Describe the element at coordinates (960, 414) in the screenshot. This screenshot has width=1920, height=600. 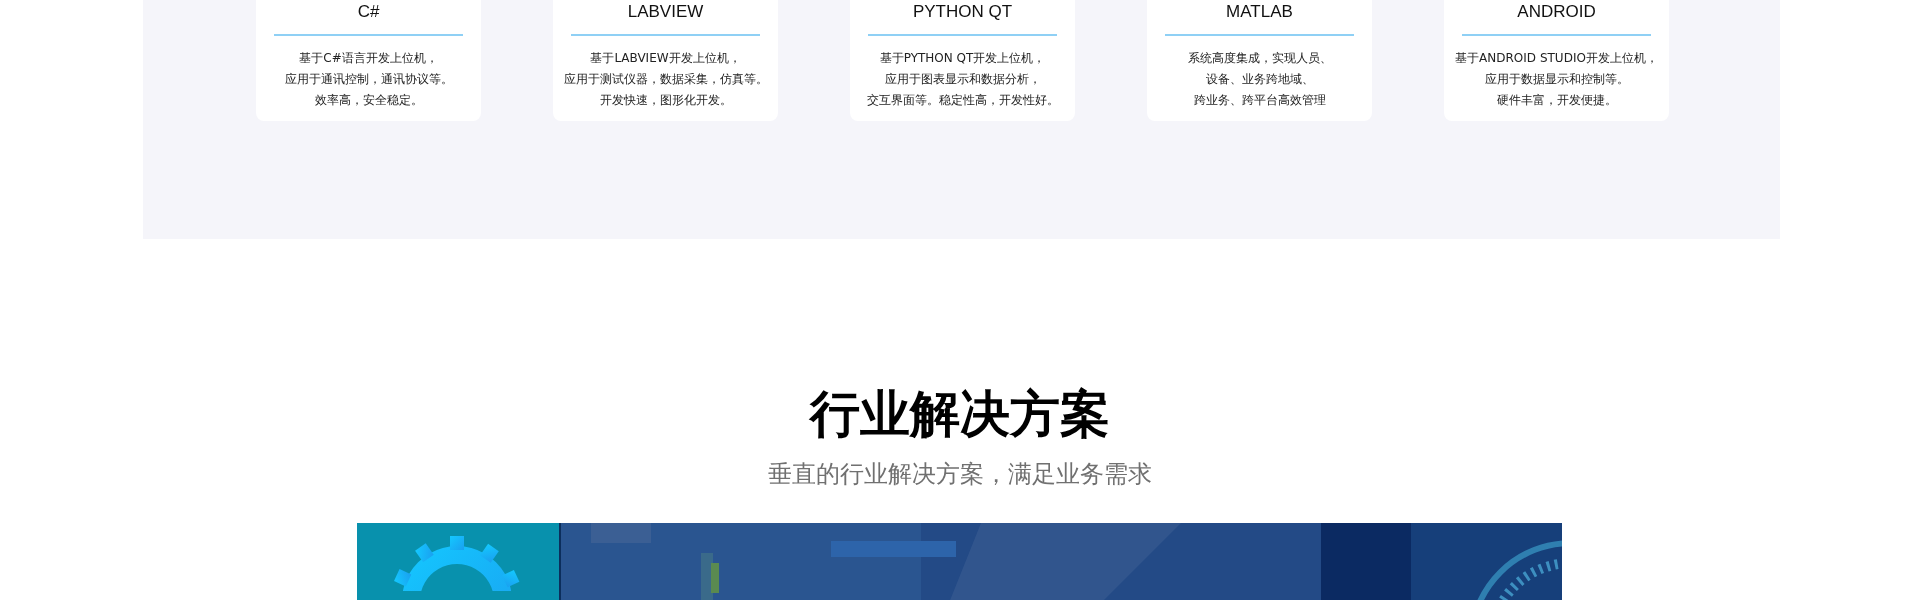
I see `section-title: 行业解决方案` at that location.